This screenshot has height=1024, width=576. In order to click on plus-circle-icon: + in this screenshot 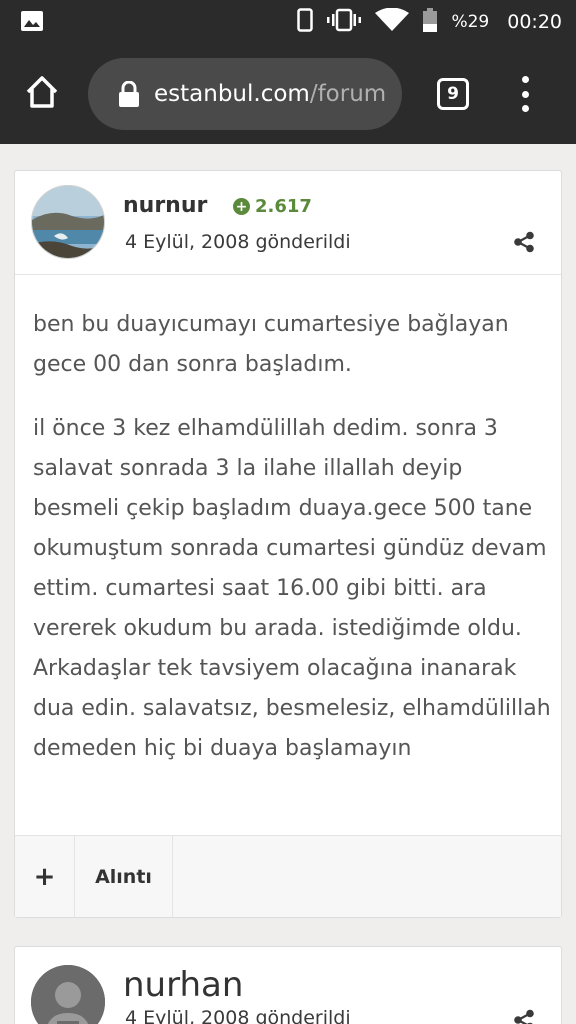, I will do `click(241, 206)`.